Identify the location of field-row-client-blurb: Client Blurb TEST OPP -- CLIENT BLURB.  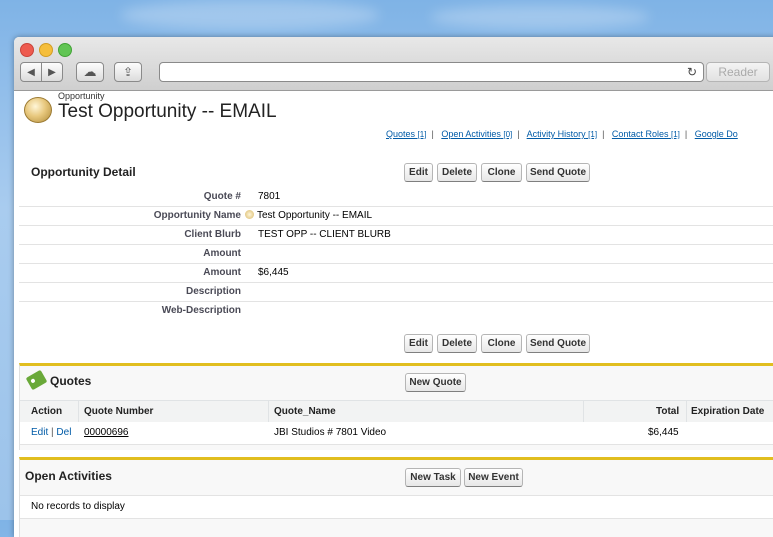
(396, 235).